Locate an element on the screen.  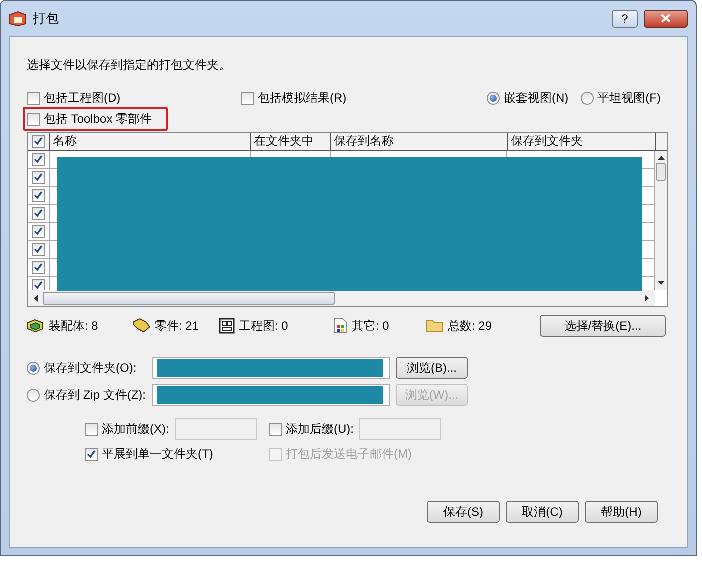
affix-label: 添加后缀(U): is located at coordinates (320, 429).